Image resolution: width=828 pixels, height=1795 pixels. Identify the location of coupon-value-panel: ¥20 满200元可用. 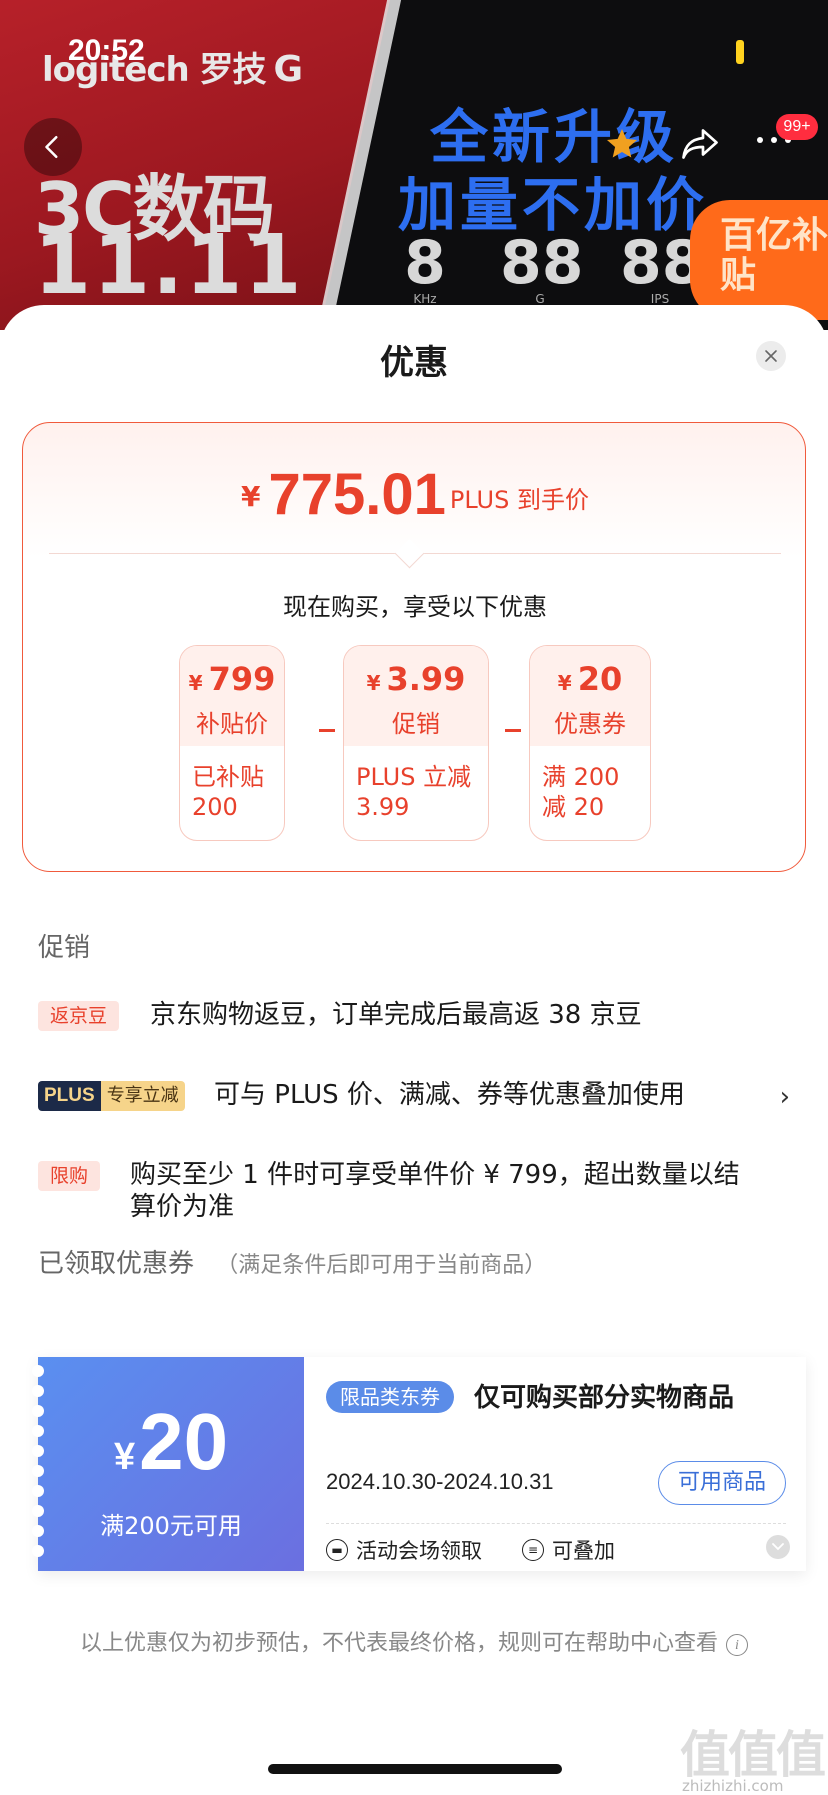
(168, 1464).